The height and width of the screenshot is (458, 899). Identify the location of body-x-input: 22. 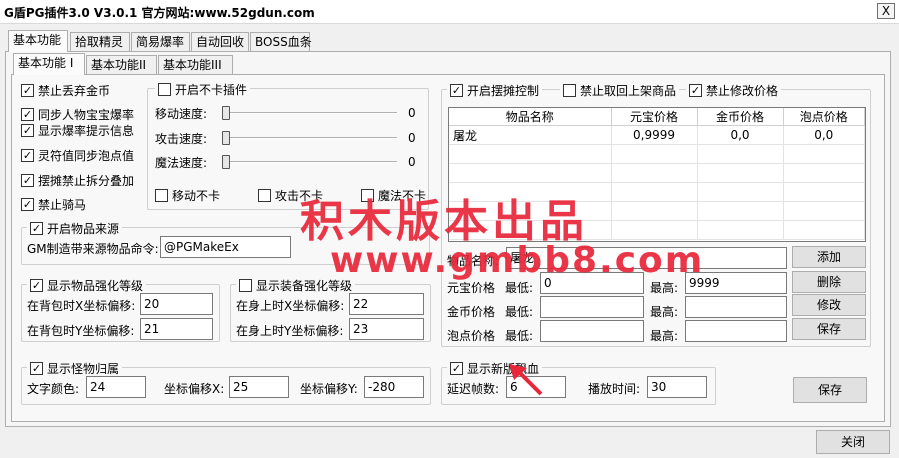
(386, 304).